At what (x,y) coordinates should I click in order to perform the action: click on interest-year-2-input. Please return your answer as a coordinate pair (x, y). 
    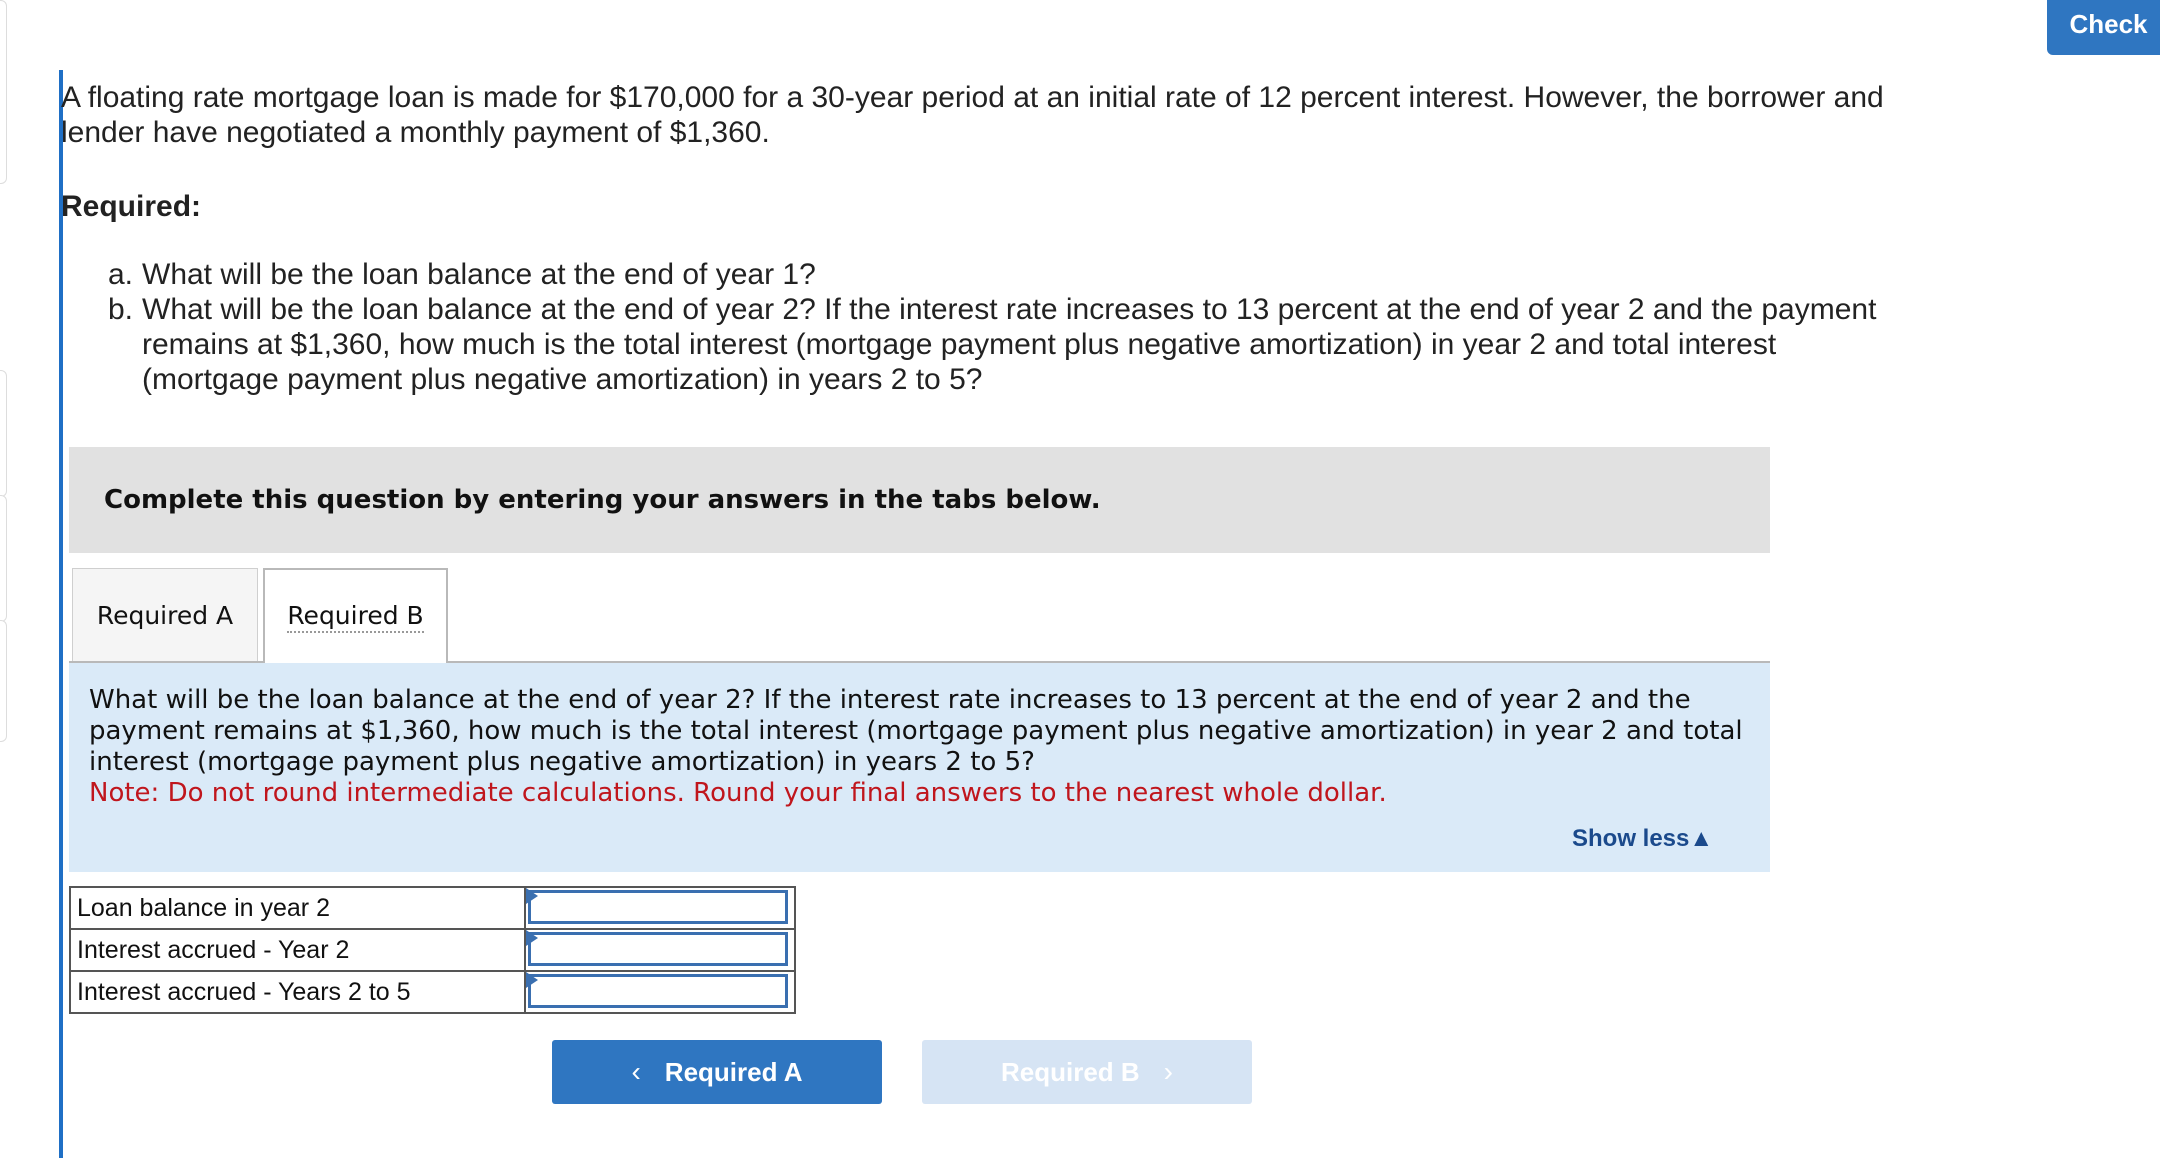
    Looking at the image, I should click on (658, 949).